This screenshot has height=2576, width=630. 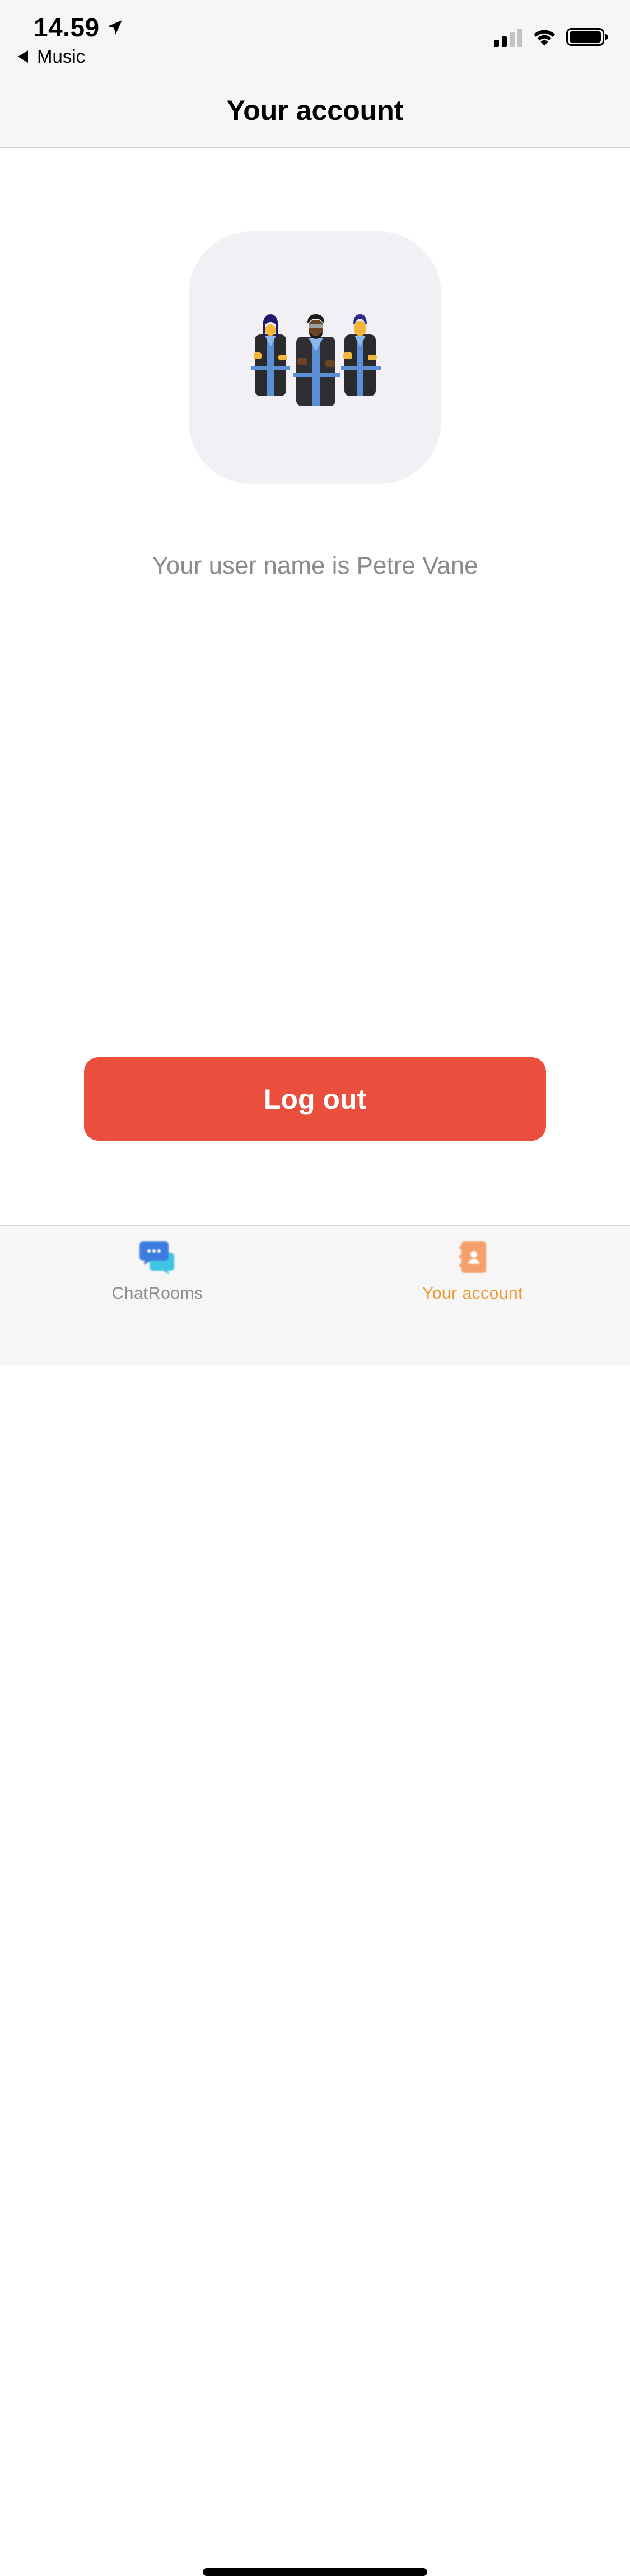 I want to click on team-illustration-icon, so click(x=316, y=360).